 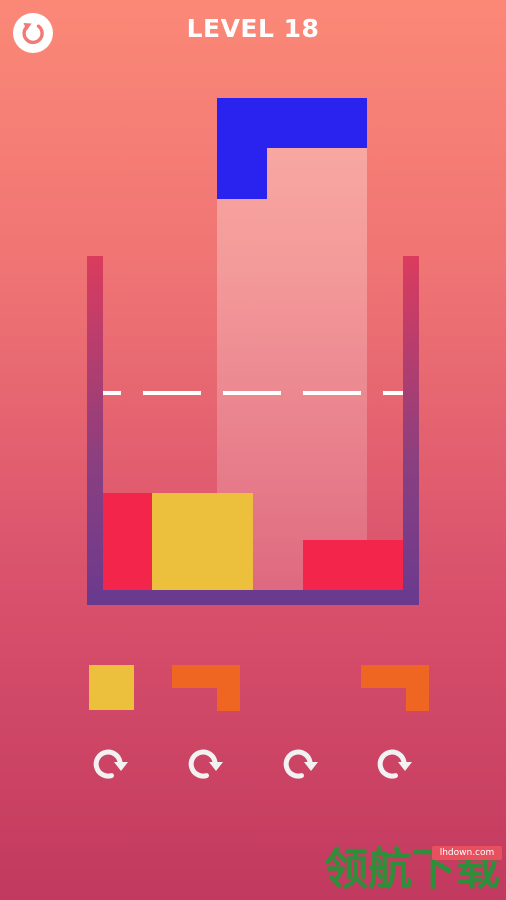 What do you see at coordinates (95, 430) in the screenshot?
I see `cup-left-wall` at bounding box center [95, 430].